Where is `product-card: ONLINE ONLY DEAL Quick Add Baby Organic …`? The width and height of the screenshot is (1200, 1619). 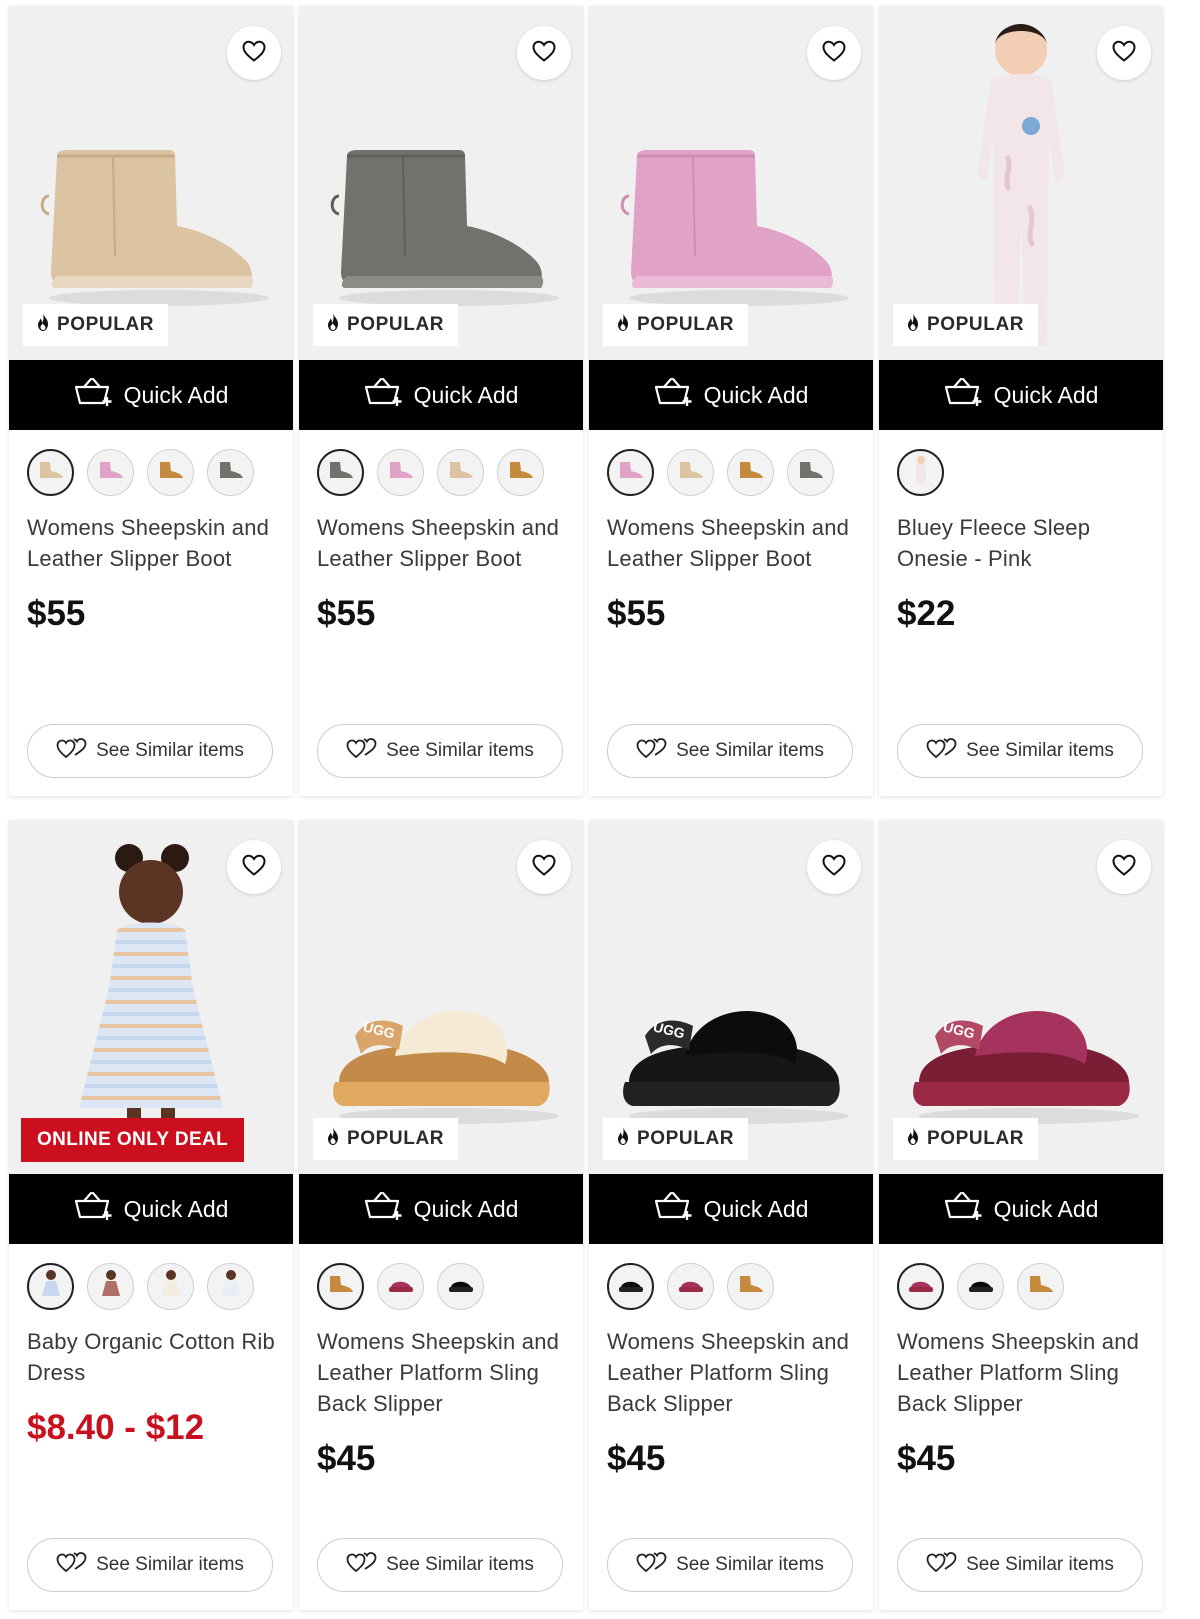
product-card: ONLINE ONLY DEAL Quick Add Baby Organic … is located at coordinates (151, 1215).